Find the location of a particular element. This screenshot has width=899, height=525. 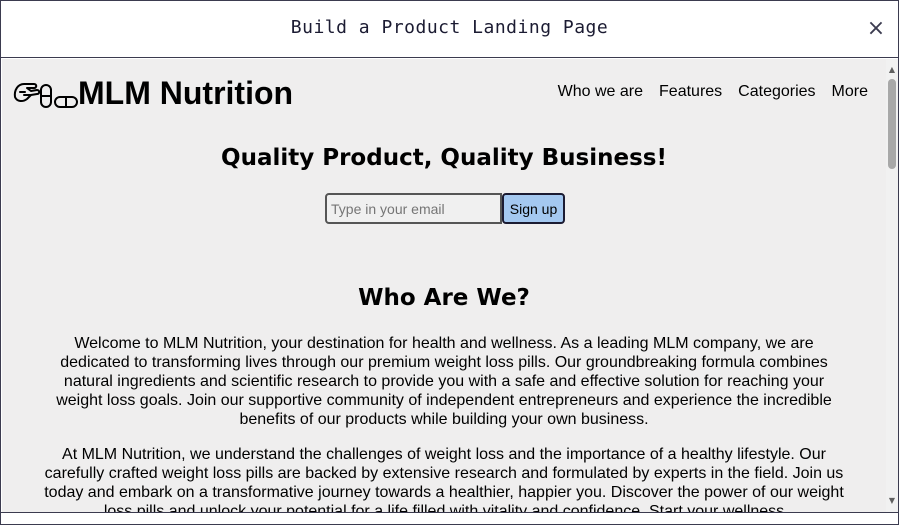

nav-link-categories: Categories is located at coordinates (776, 92).